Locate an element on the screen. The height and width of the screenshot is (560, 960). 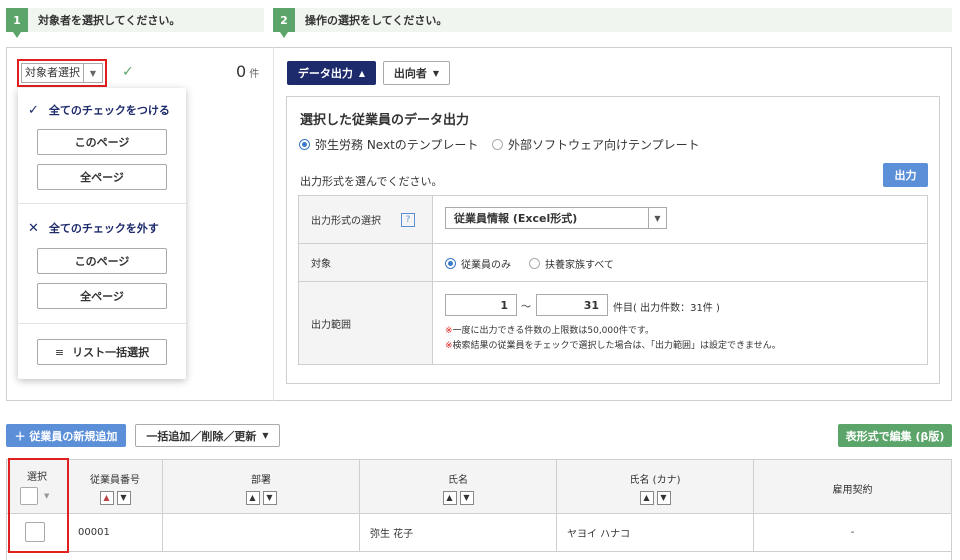
template-external-radio: 外部ソフトウェア向けテンプレート is located at coordinates (596, 144).